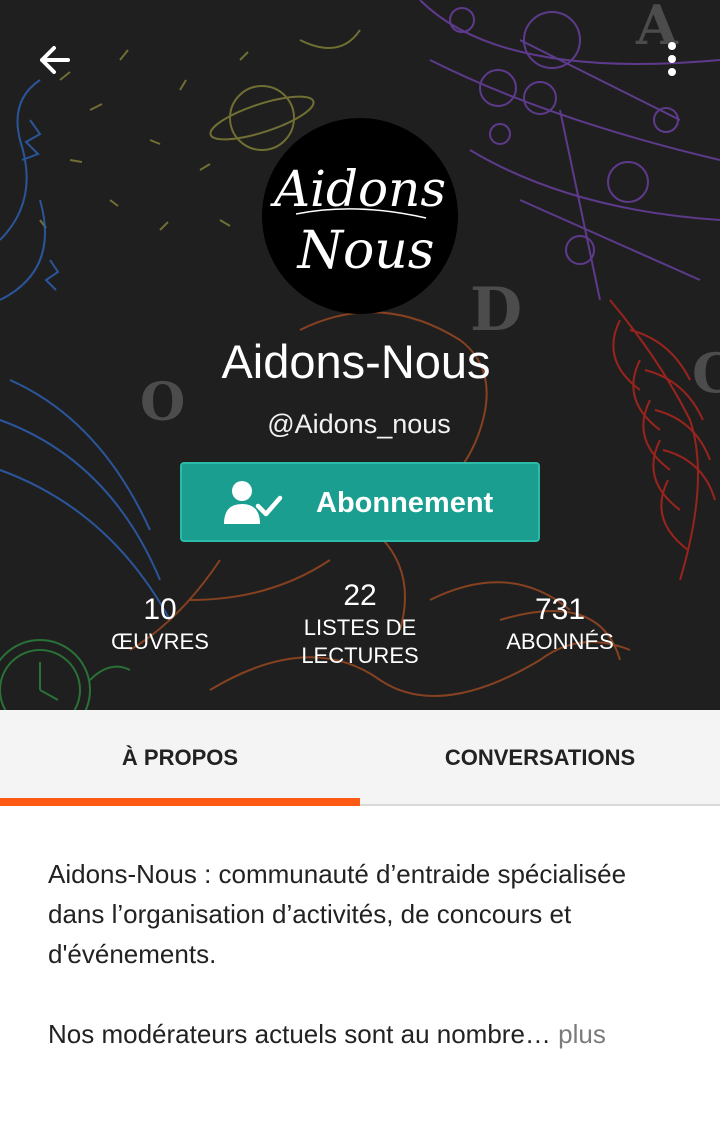 This screenshot has width=720, height=1130. Describe the element at coordinates (356, 361) in the screenshot. I see `profile-name: Aidons-Nous` at that location.